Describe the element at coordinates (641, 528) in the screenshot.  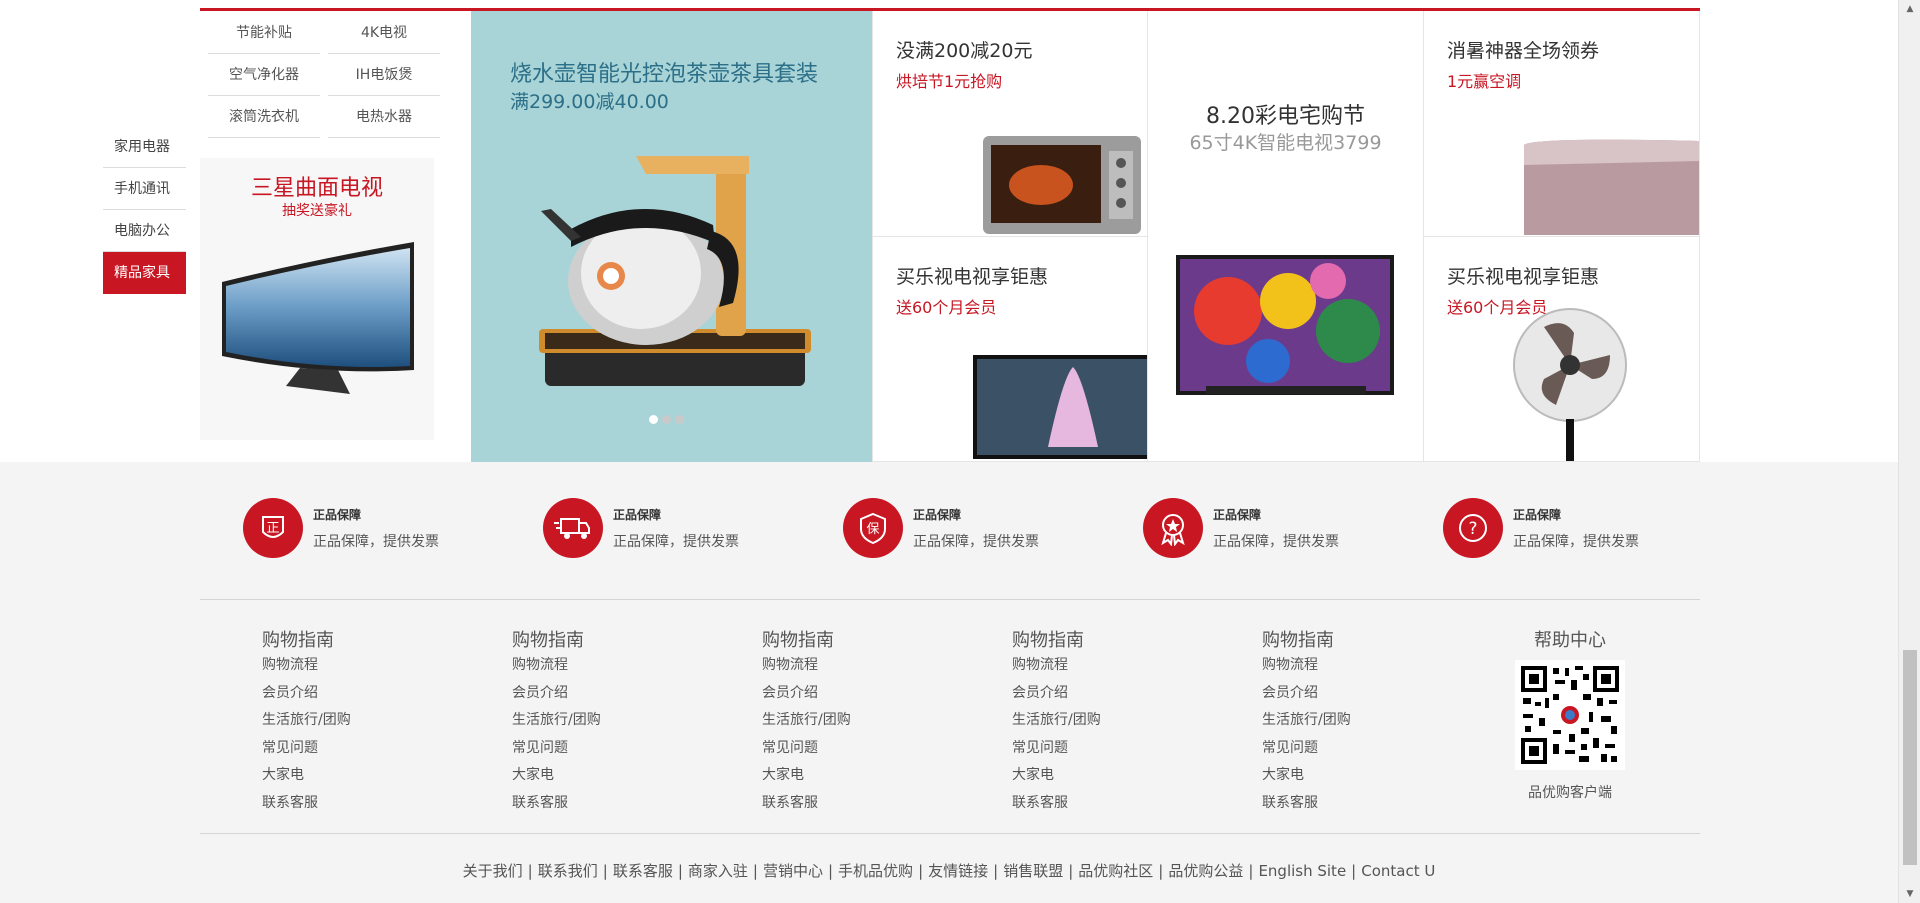
I see `service-item: 正品保障 正品保障，提供发票` at that location.